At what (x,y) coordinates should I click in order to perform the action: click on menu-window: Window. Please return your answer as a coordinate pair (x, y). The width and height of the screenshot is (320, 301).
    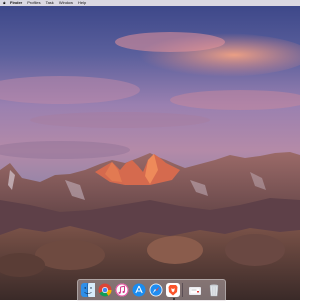
    Looking at the image, I should click on (66, 3).